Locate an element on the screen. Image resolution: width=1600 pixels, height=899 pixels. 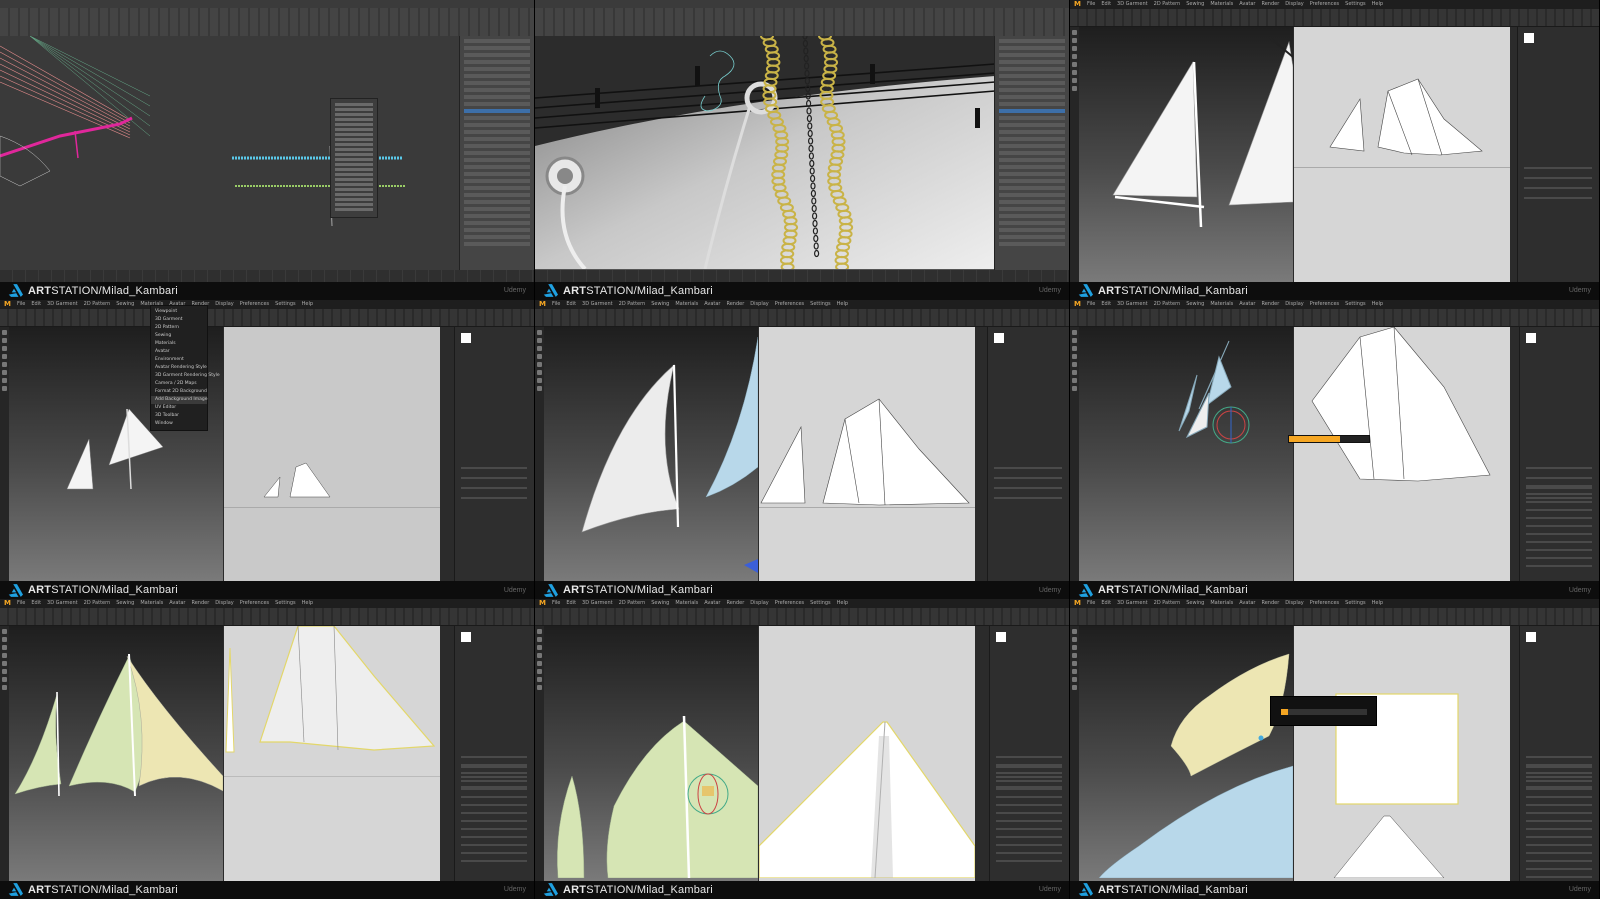
dropdown-item: 3D Garment Rendering Style is located at coordinates (185, 376).